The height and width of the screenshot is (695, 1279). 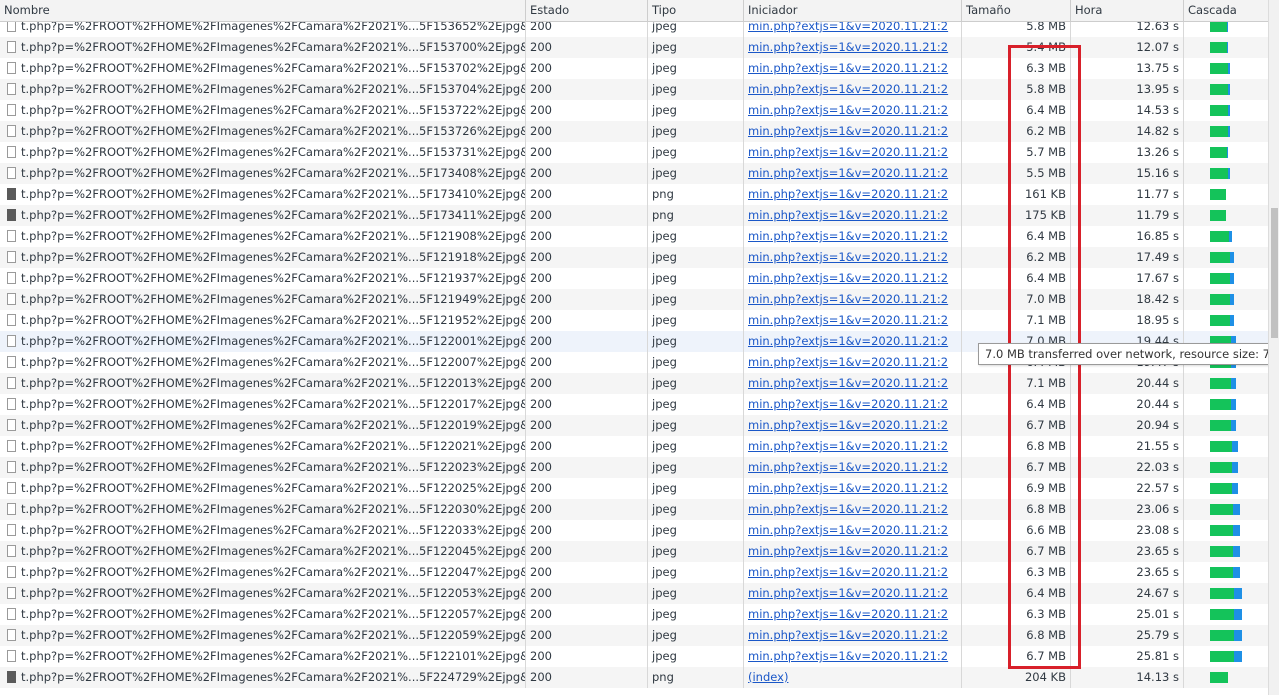 What do you see at coordinates (695, 10) in the screenshot?
I see `column-header-type: Tipo` at bounding box center [695, 10].